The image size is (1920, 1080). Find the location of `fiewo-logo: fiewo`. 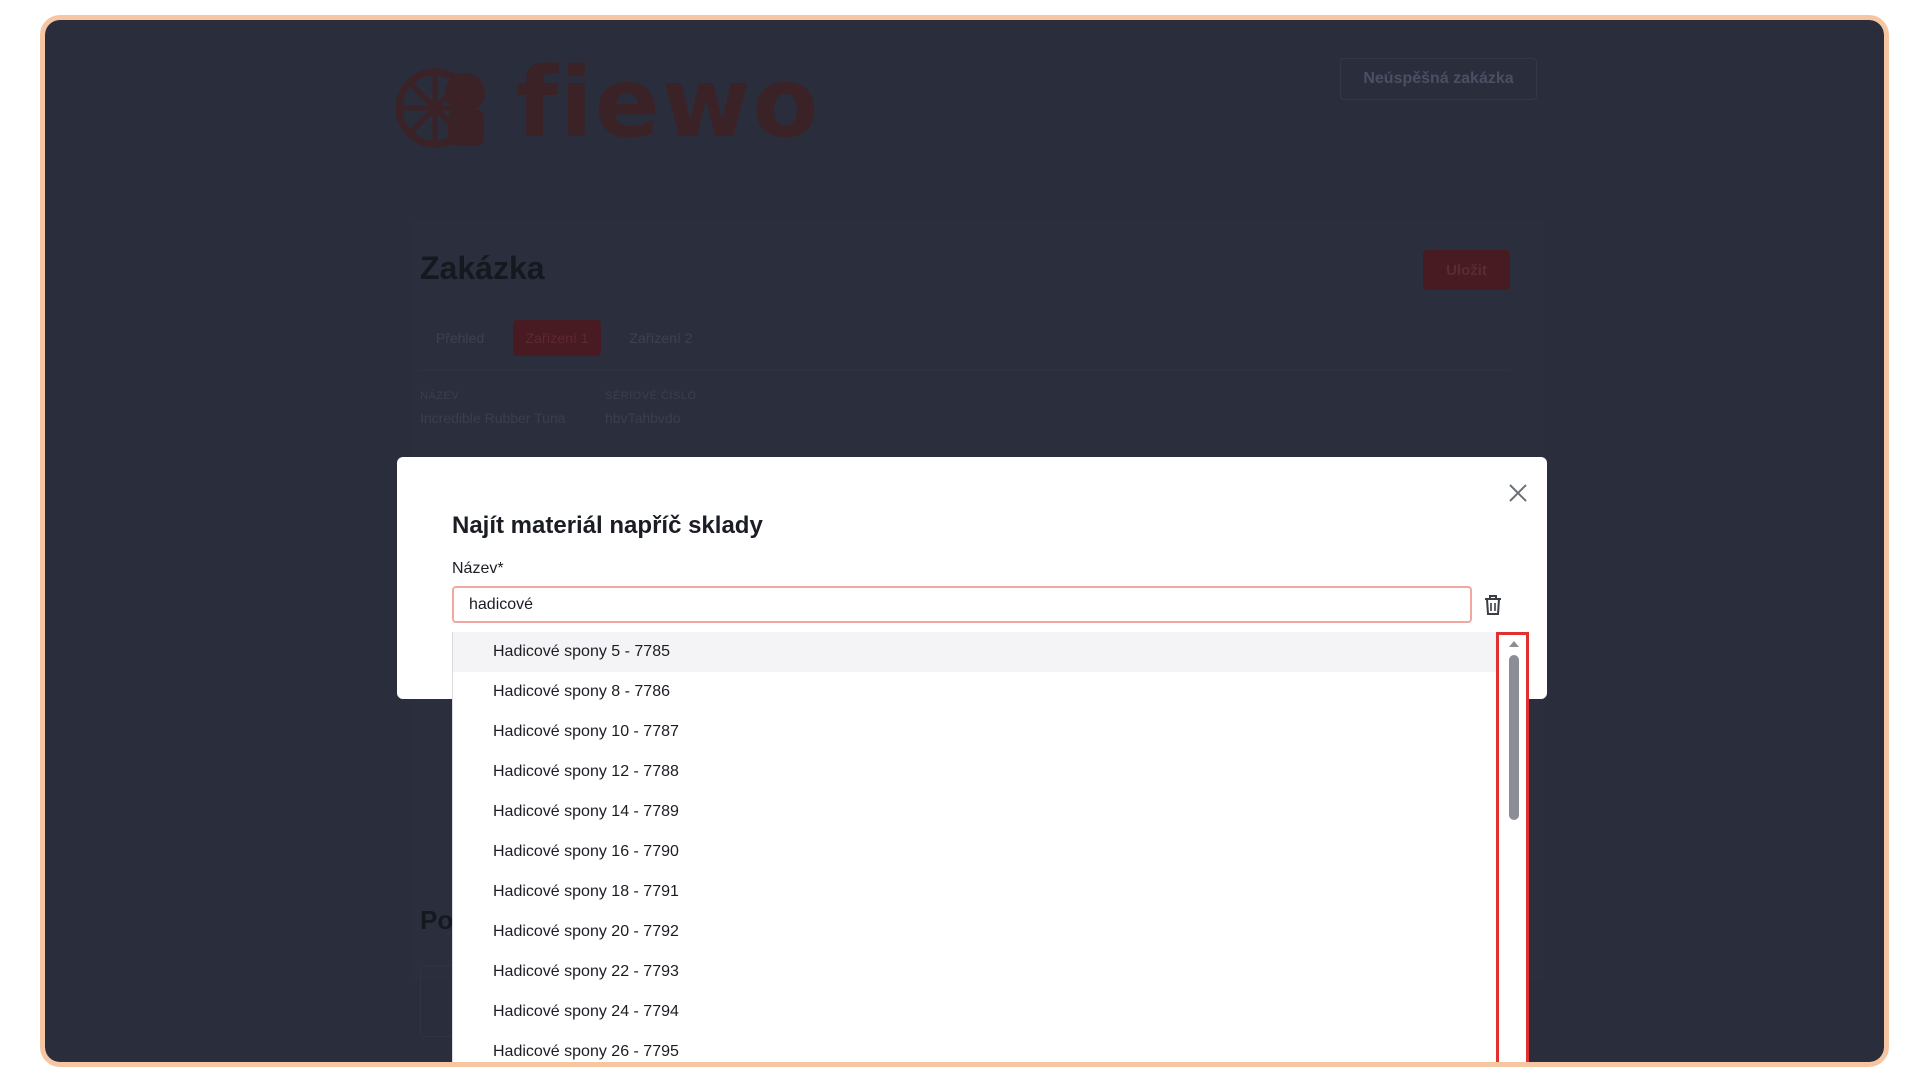

fiewo-logo: fiewo is located at coordinates (605, 103).